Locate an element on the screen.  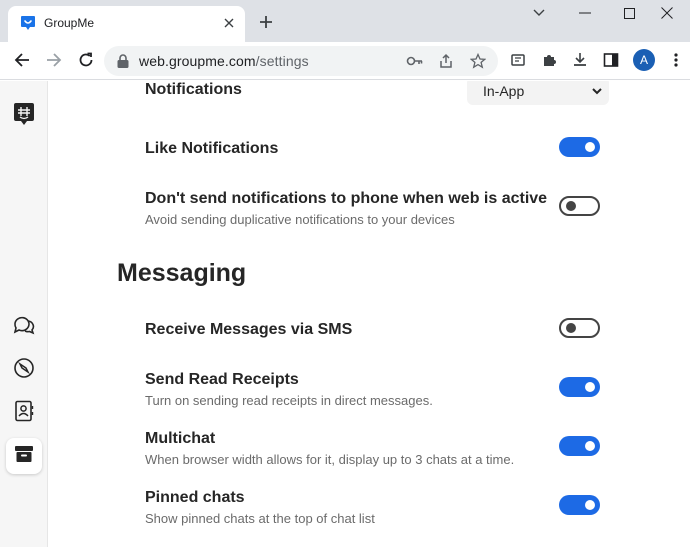
notifications-select-value: In-App is located at coordinates (504, 91).